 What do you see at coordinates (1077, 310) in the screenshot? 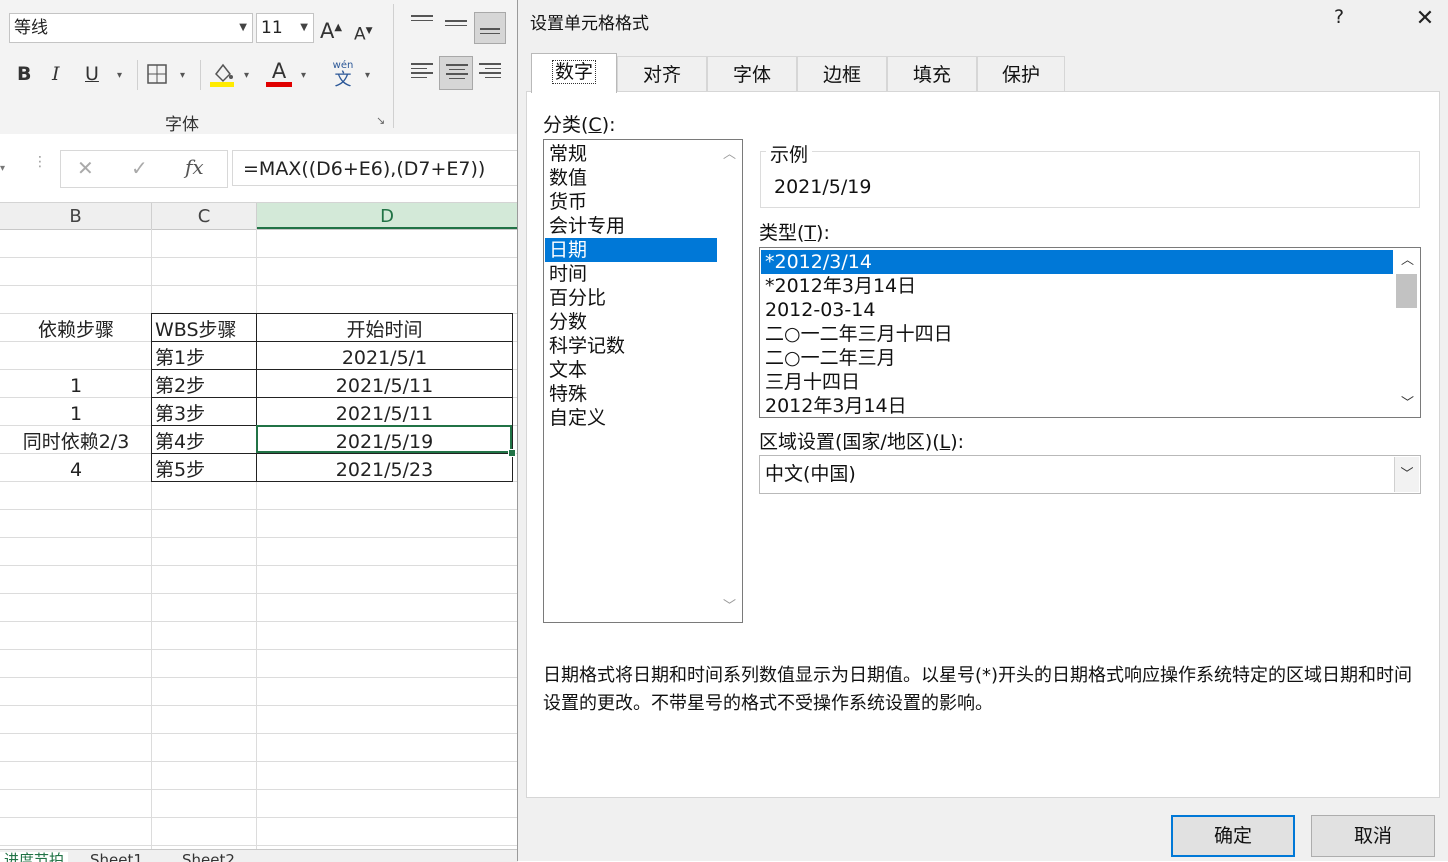
I see `type-item: 2012-03-14` at bounding box center [1077, 310].